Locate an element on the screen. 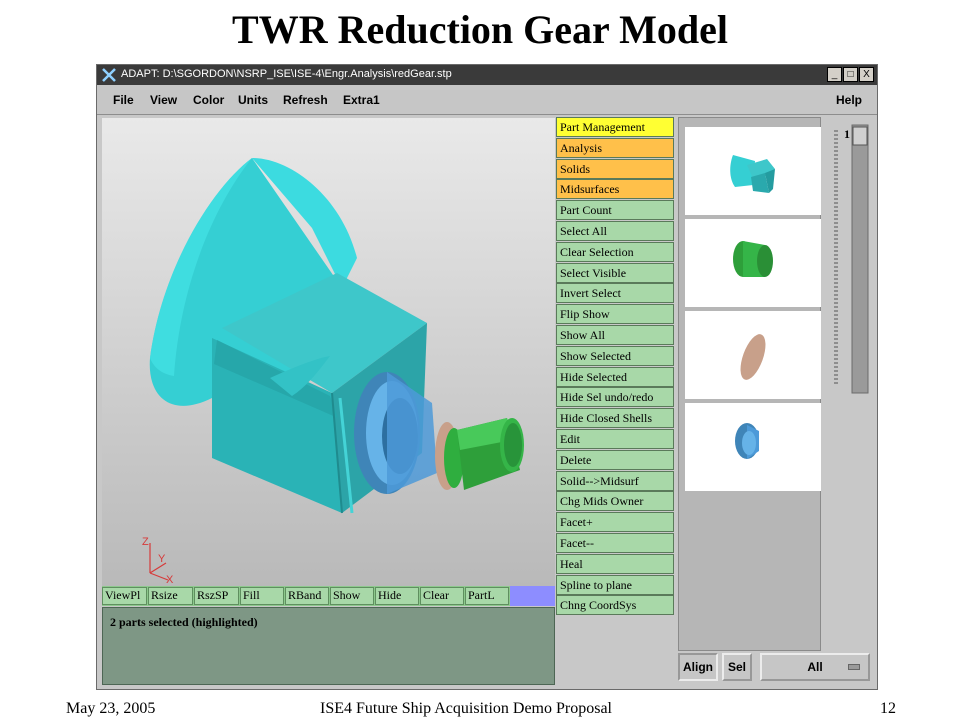 This screenshot has height=720, width=960. cmd-facet-button: Facet+ is located at coordinates (615, 522).